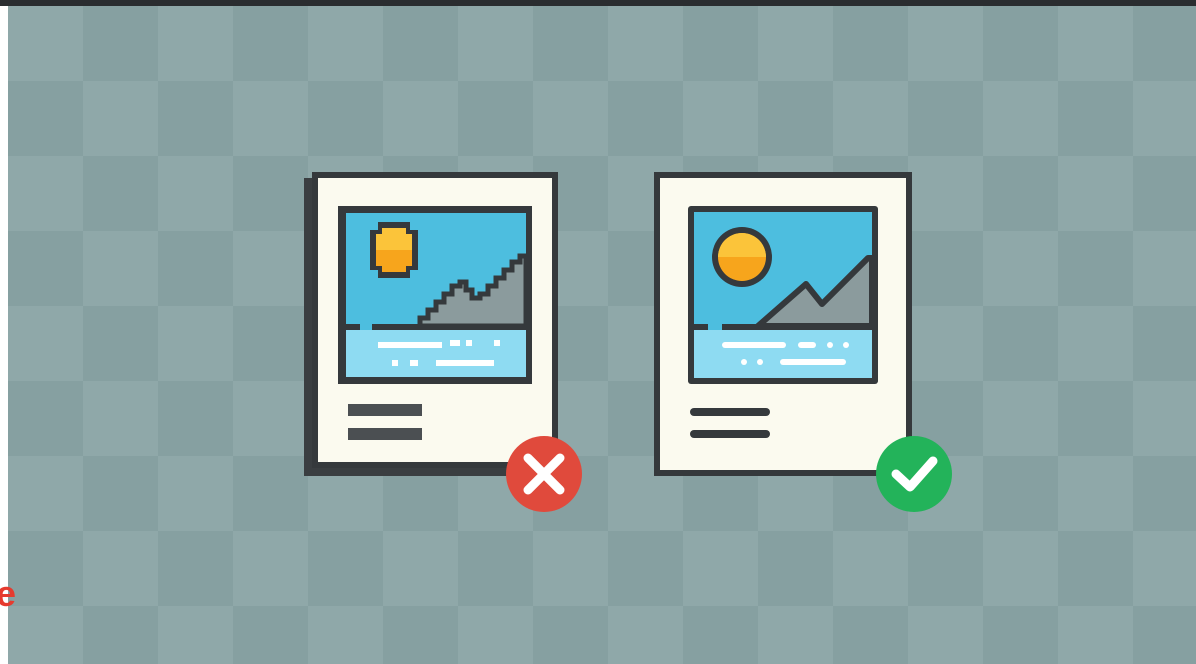 The width and height of the screenshot is (1196, 664). What do you see at coordinates (914, 474) in the screenshot?
I see `check-icon` at bounding box center [914, 474].